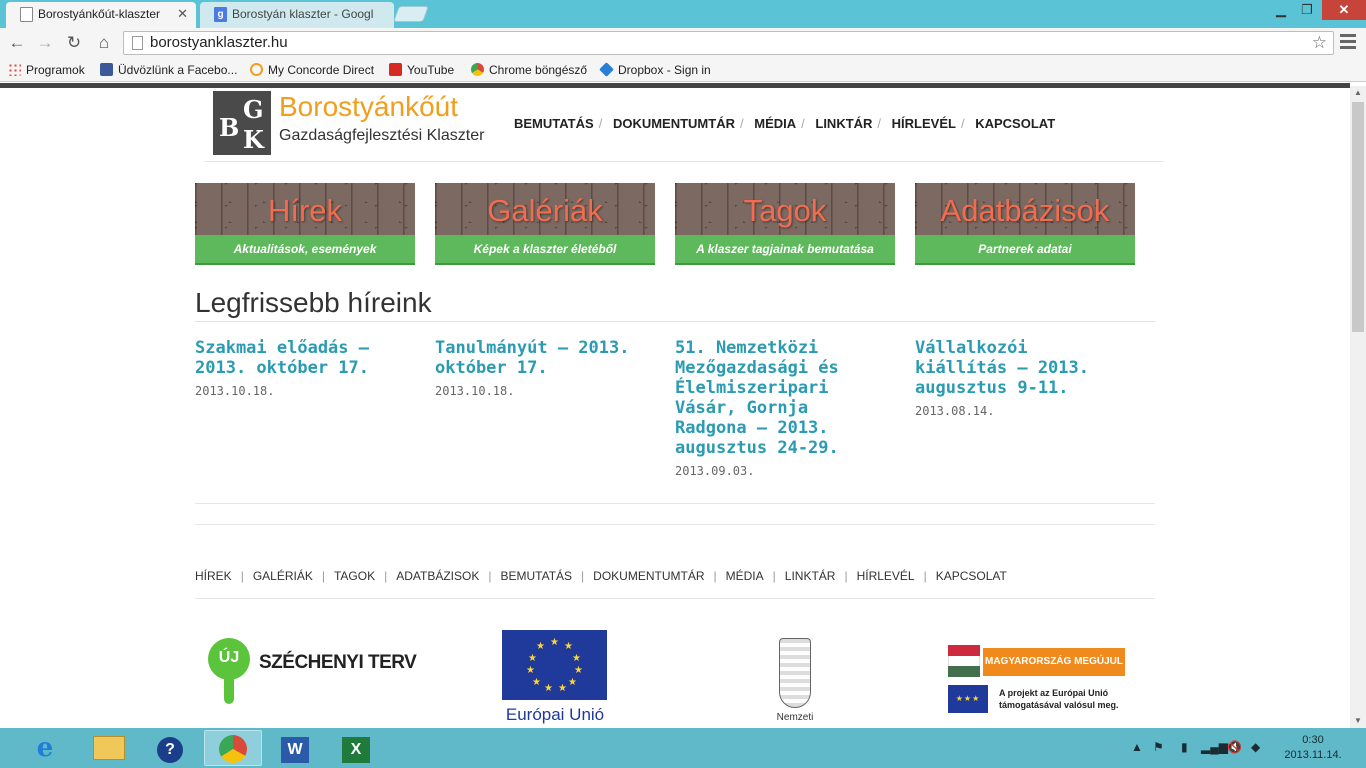 This screenshot has height=768, width=1366. What do you see at coordinates (411, 14) in the screenshot?
I see `new-tab-button` at bounding box center [411, 14].